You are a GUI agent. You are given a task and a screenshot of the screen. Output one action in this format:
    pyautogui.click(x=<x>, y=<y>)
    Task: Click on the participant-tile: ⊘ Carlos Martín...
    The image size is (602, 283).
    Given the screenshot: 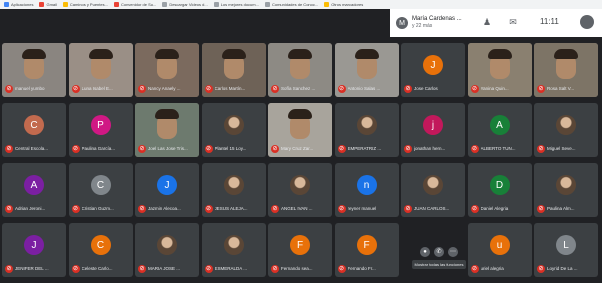 What is the action you would take?
    pyautogui.click(x=233, y=70)
    